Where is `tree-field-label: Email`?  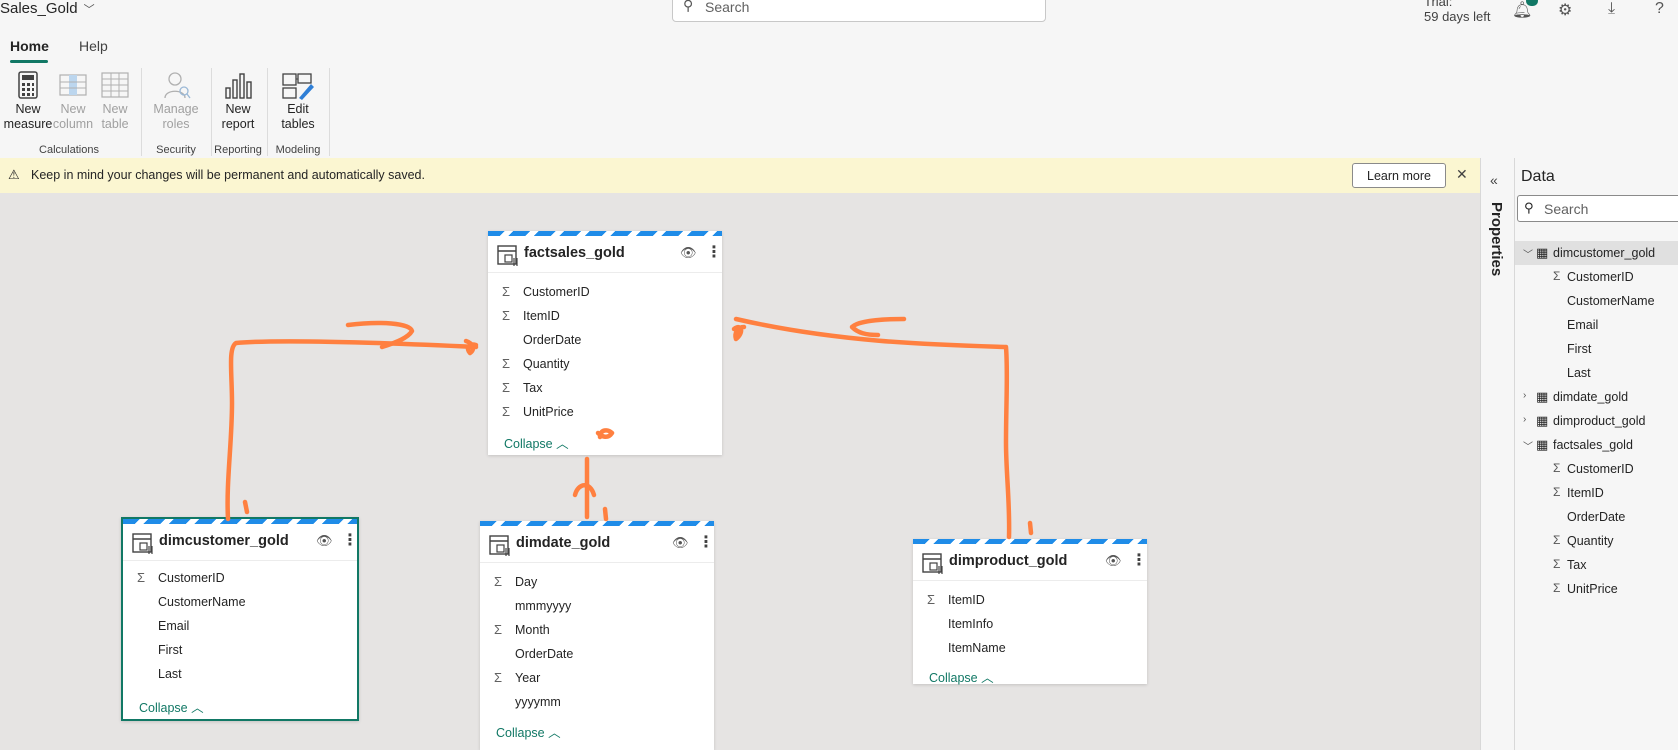 tree-field-label: Email is located at coordinates (1583, 325).